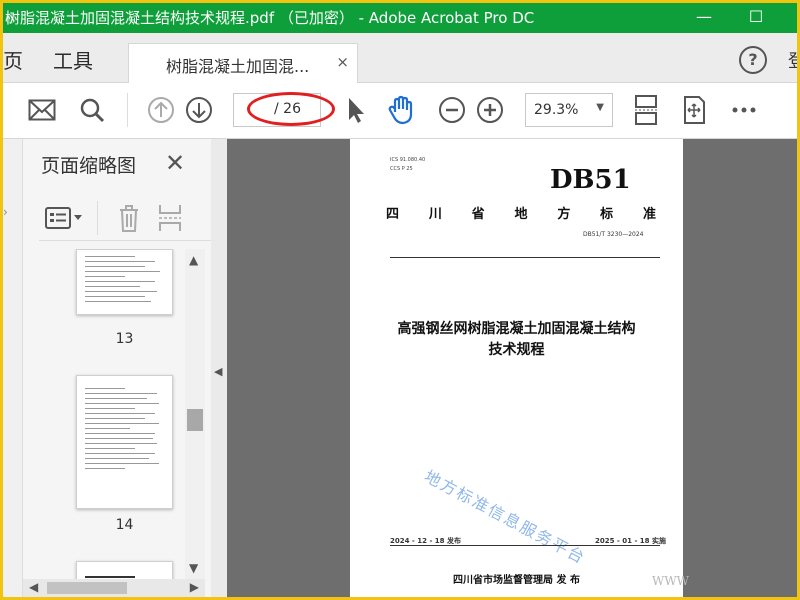 The image size is (800, 600). I want to click on ics-code: ICS 91.080.40 CCS P 25, so click(408, 164).